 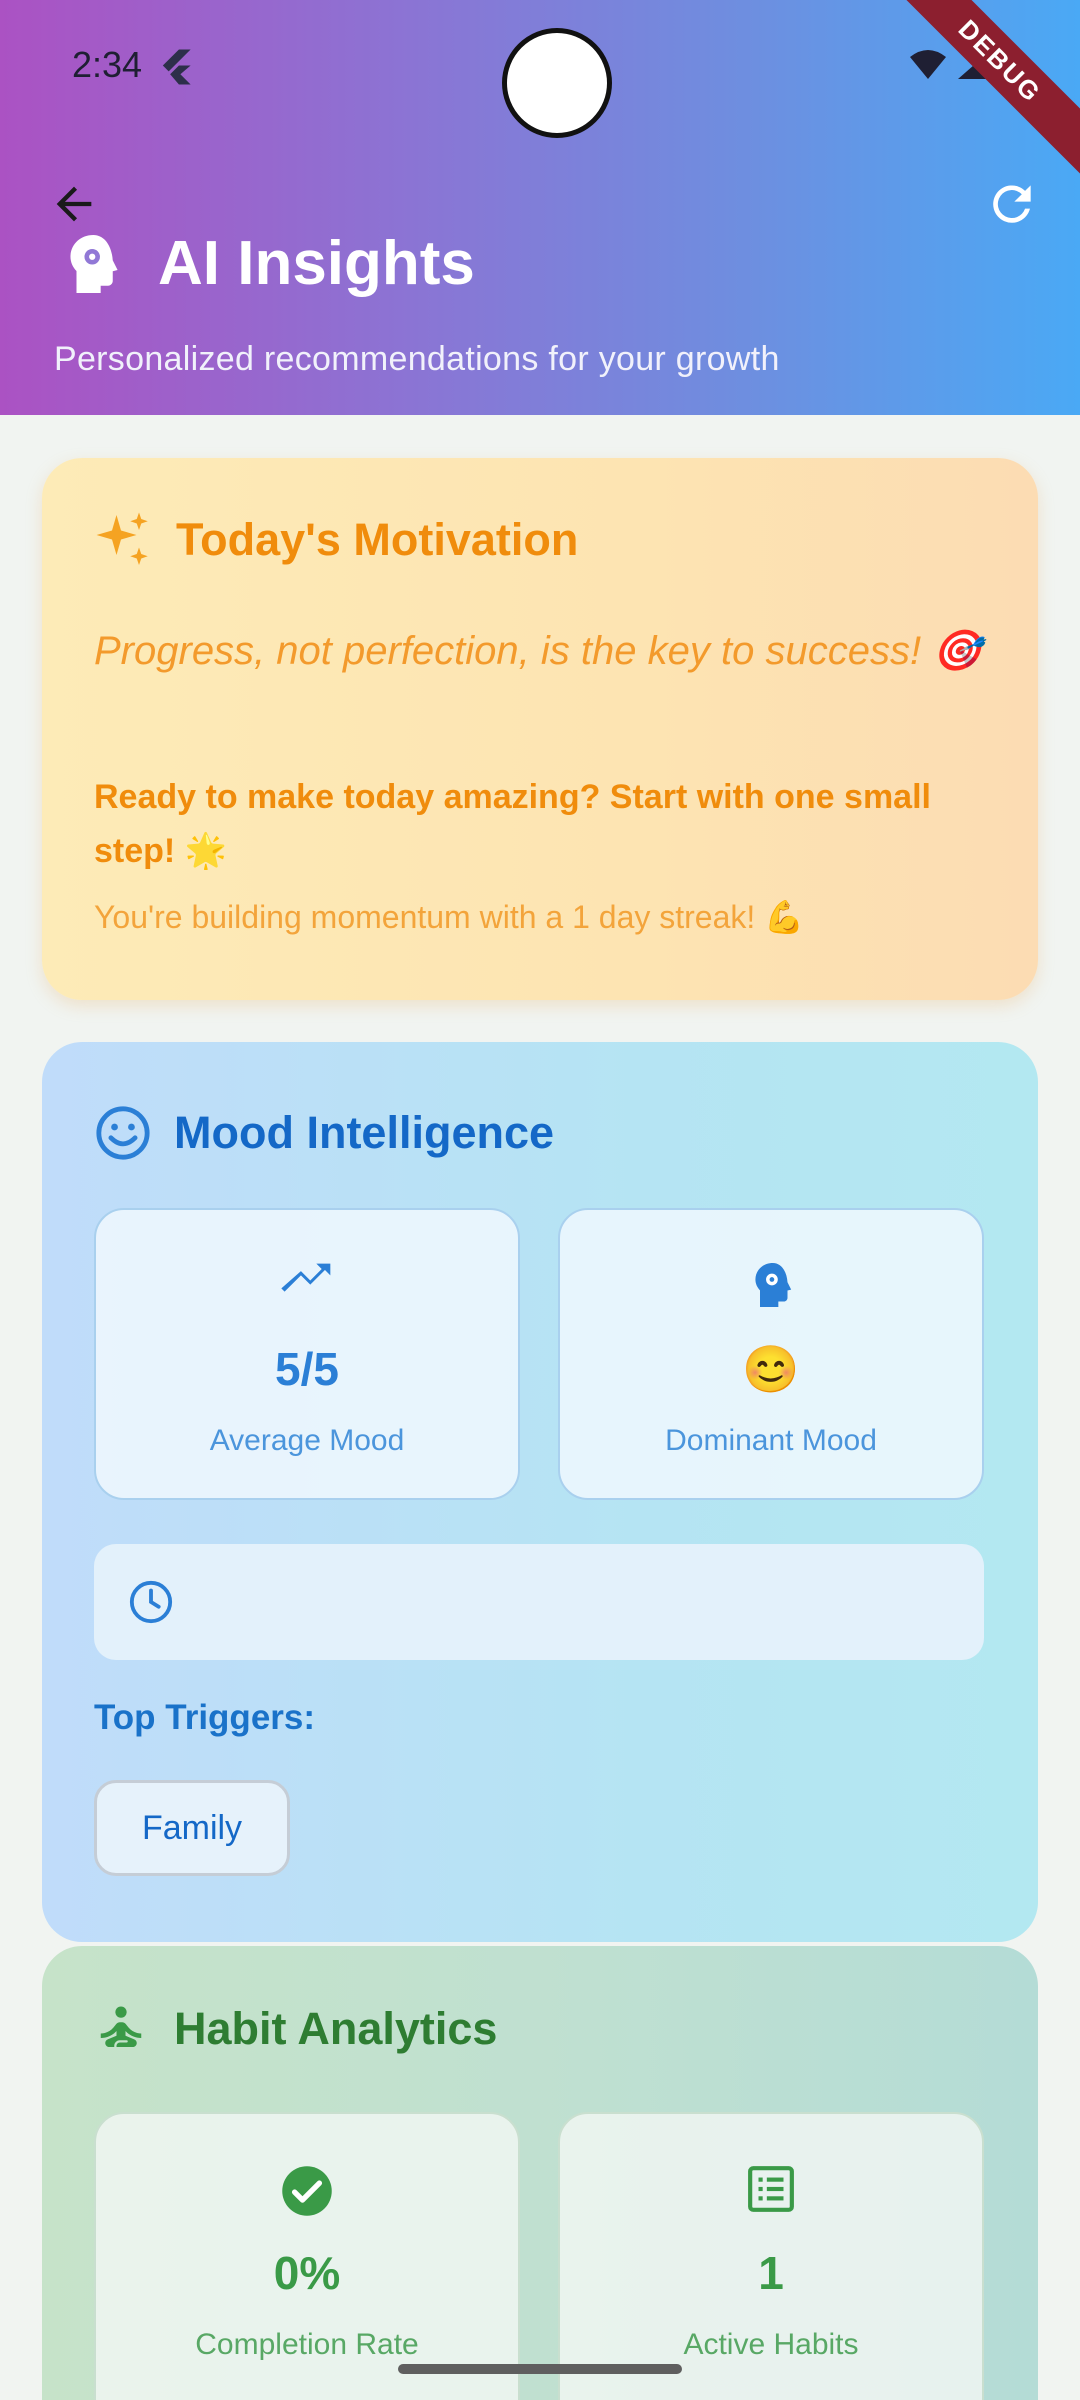 What do you see at coordinates (306, 1277) in the screenshot?
I see `trending-up-icon` at bounding box center [306, 1277].